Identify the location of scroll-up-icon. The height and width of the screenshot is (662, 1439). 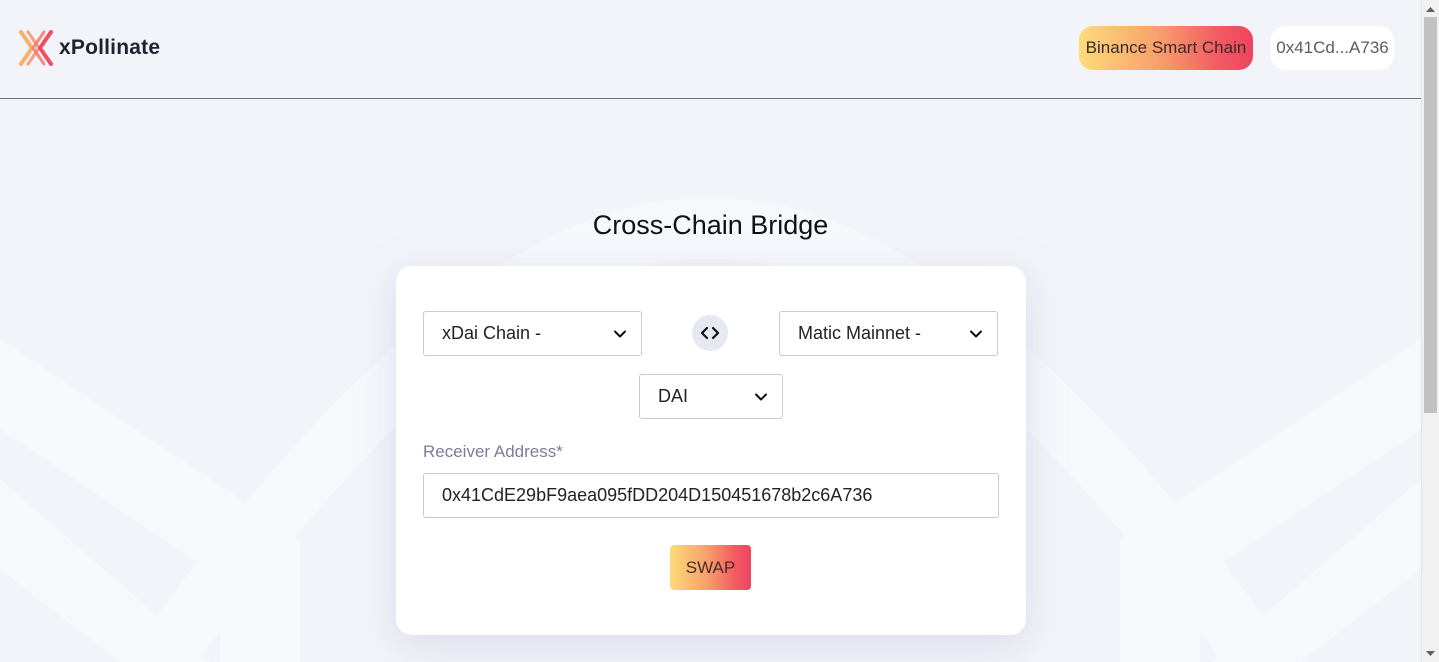
(1430, 9).